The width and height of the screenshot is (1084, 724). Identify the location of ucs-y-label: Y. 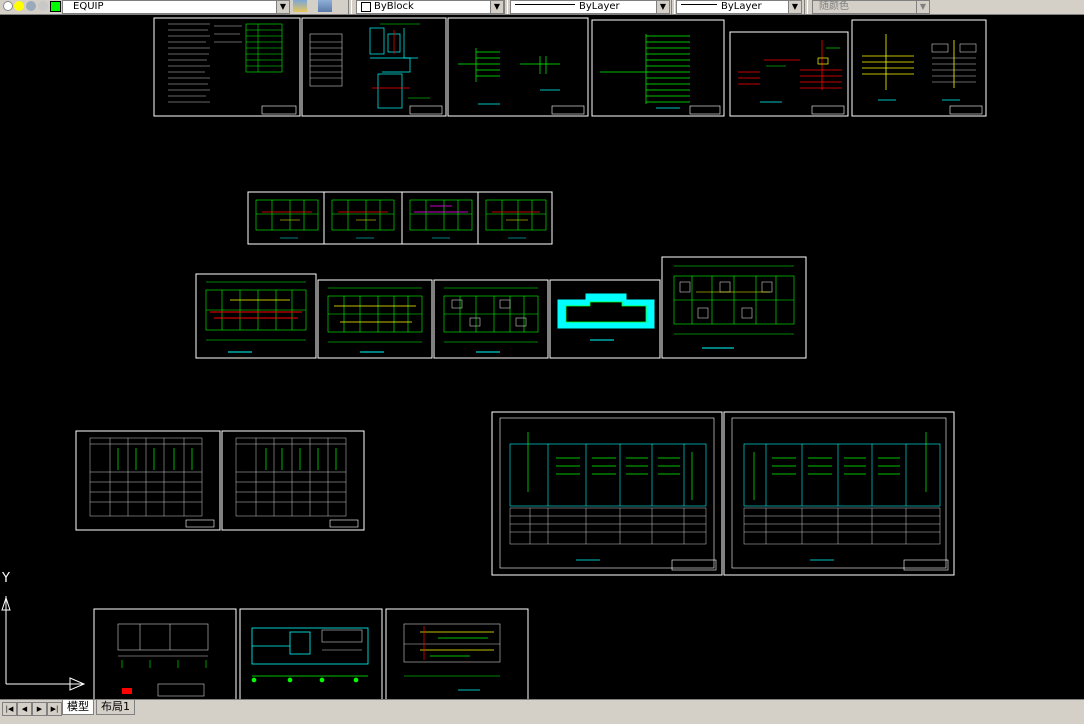
(5, 578).